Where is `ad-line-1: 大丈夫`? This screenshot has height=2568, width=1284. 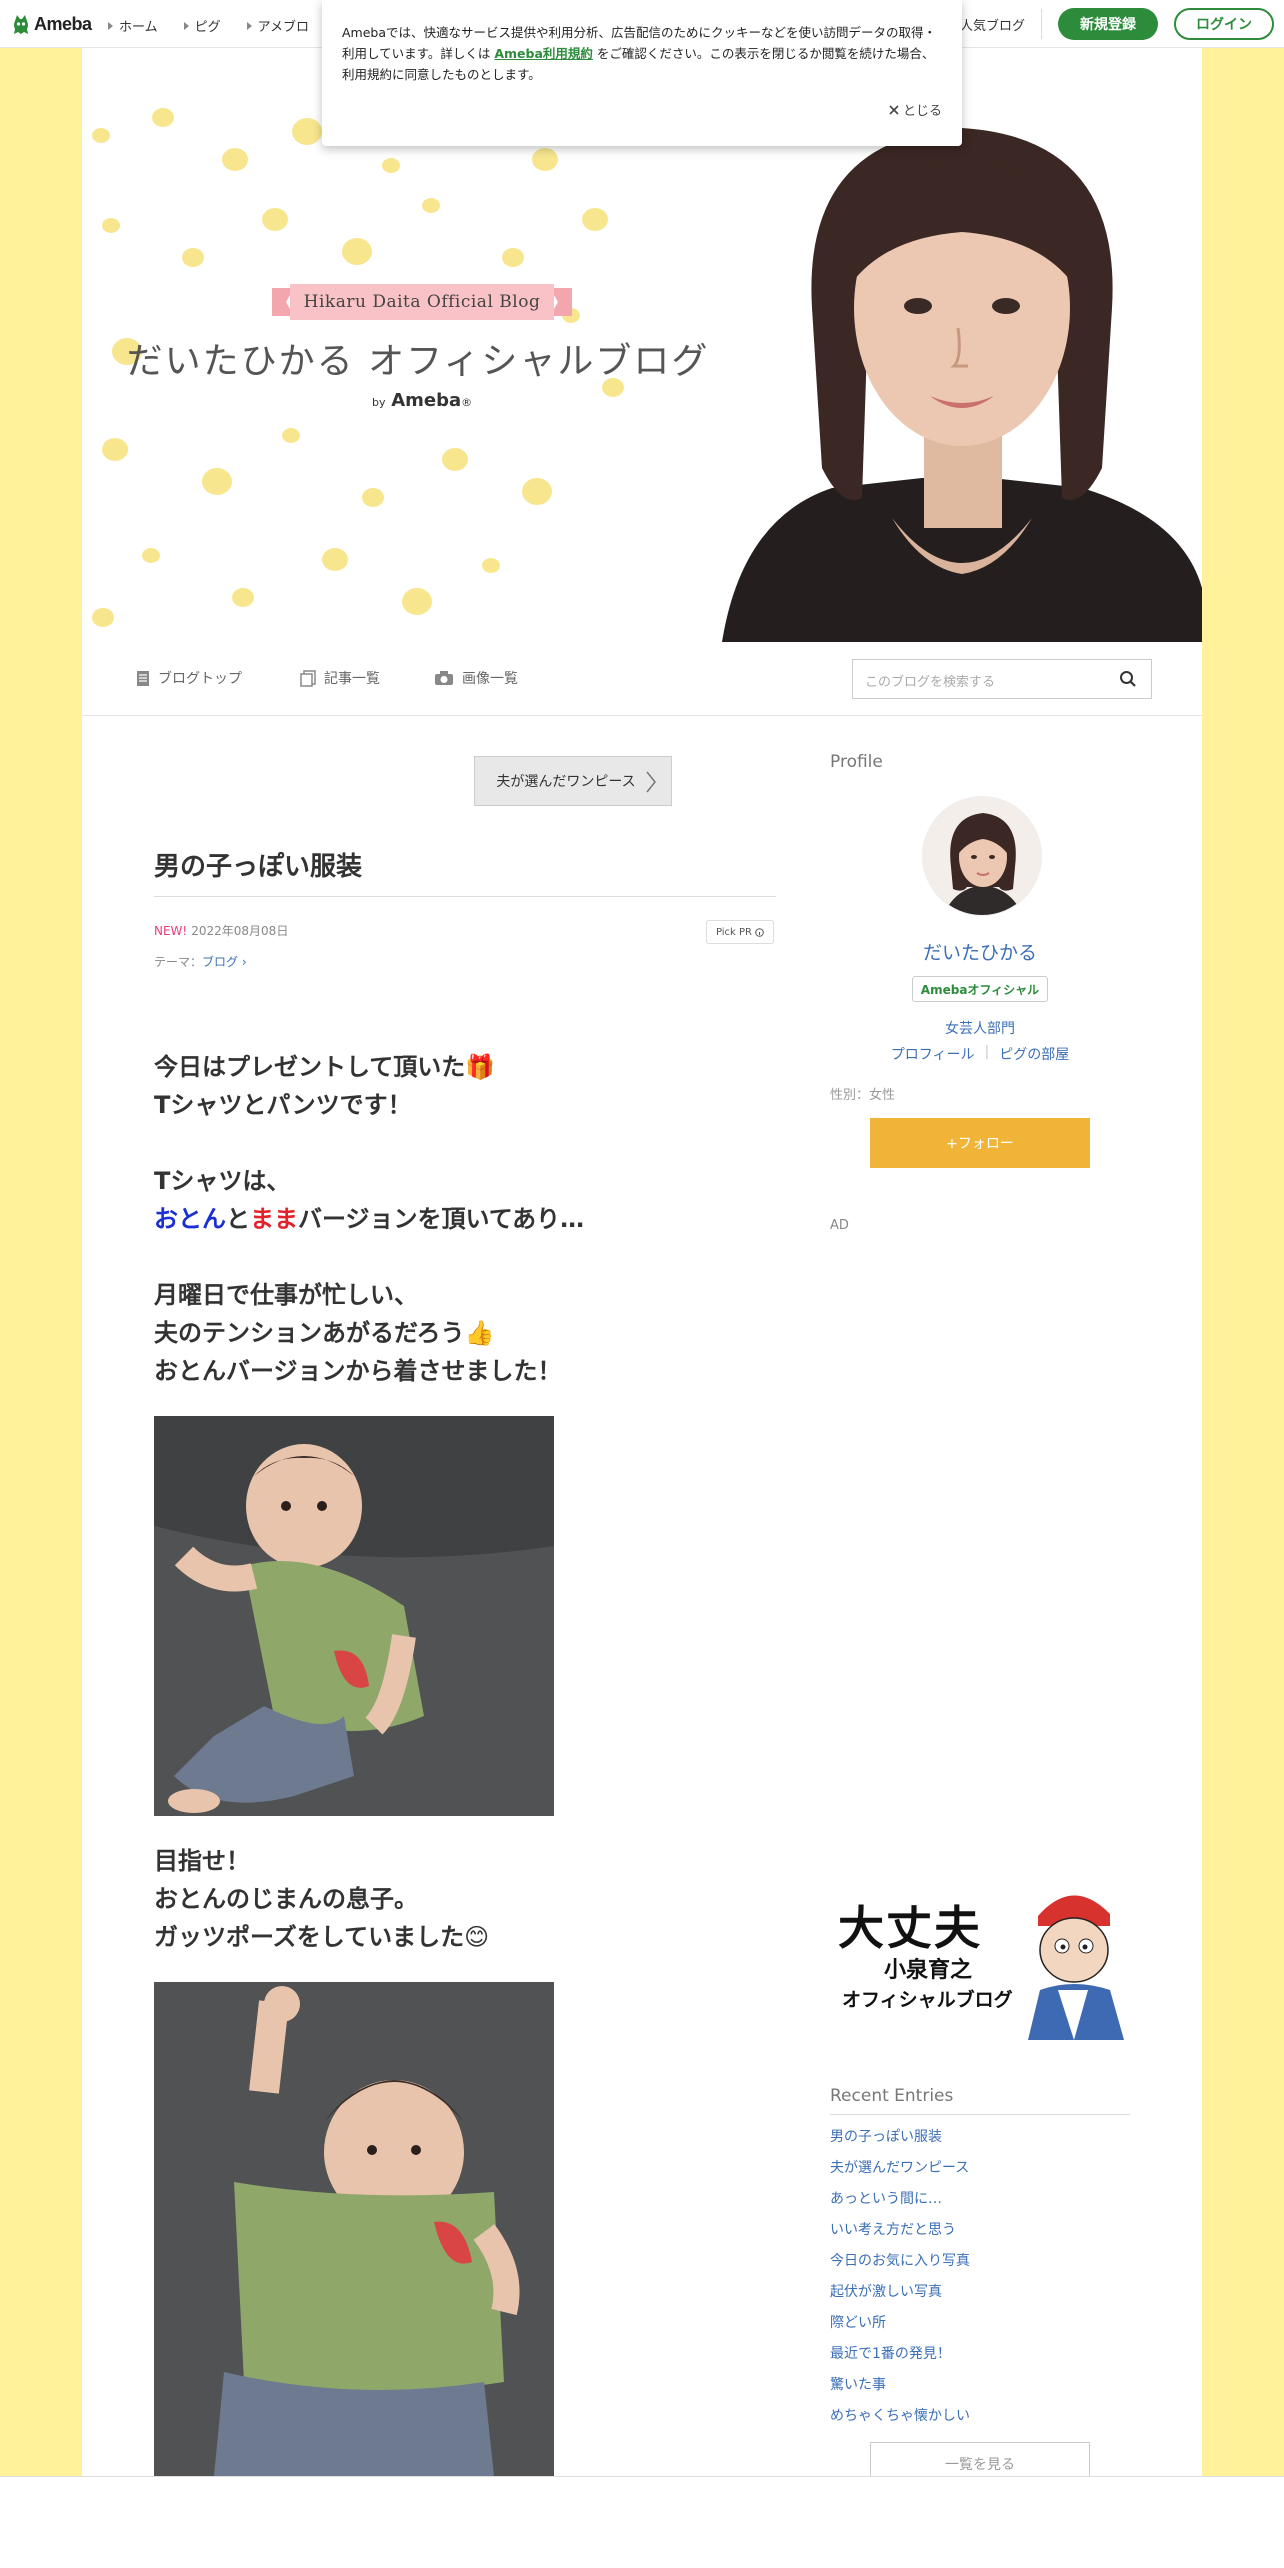
ad-line-1: 大丈夫 is located at coordinates (910, 1928).